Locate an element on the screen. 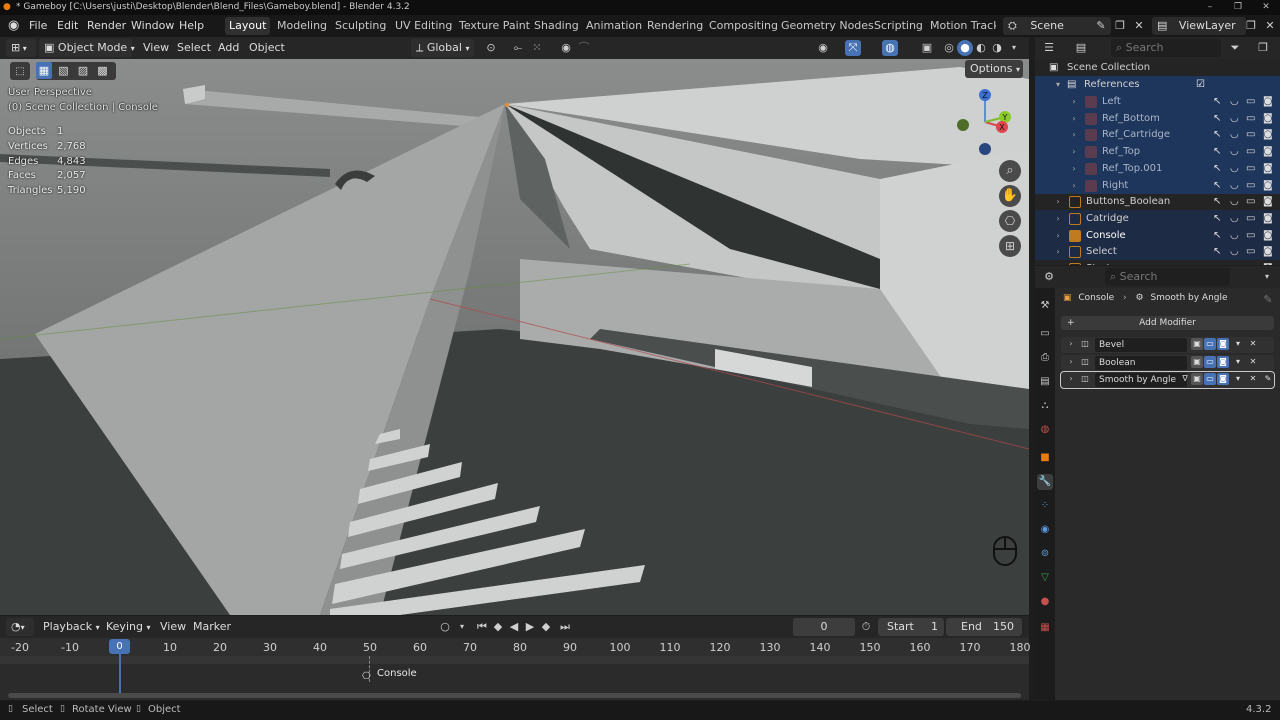  mode-selector: ▣ Object Mode ▾ is located at coordinates (87, 48).